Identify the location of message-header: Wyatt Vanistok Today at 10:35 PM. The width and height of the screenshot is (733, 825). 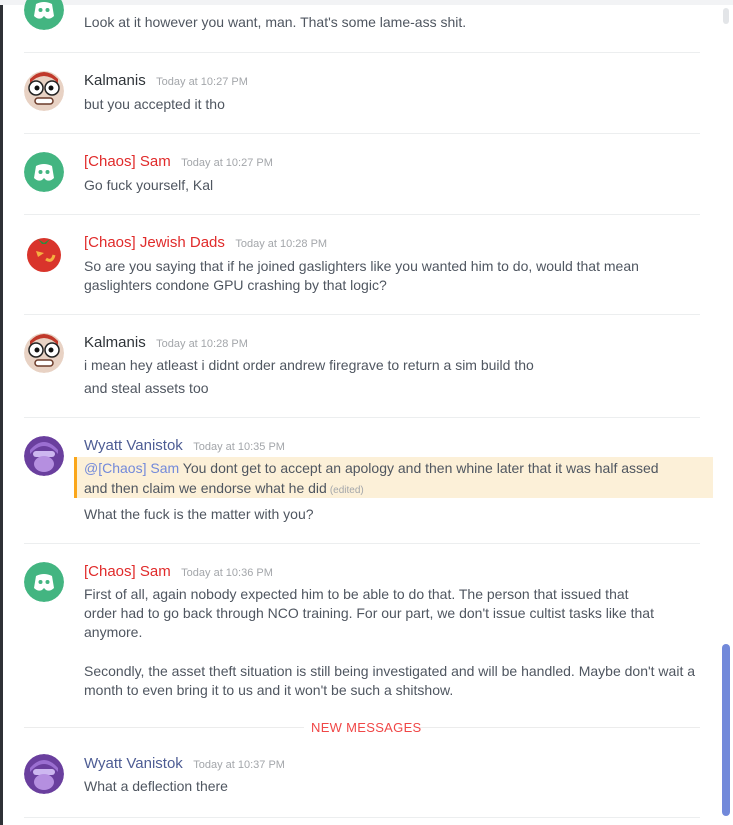
(184, 446).